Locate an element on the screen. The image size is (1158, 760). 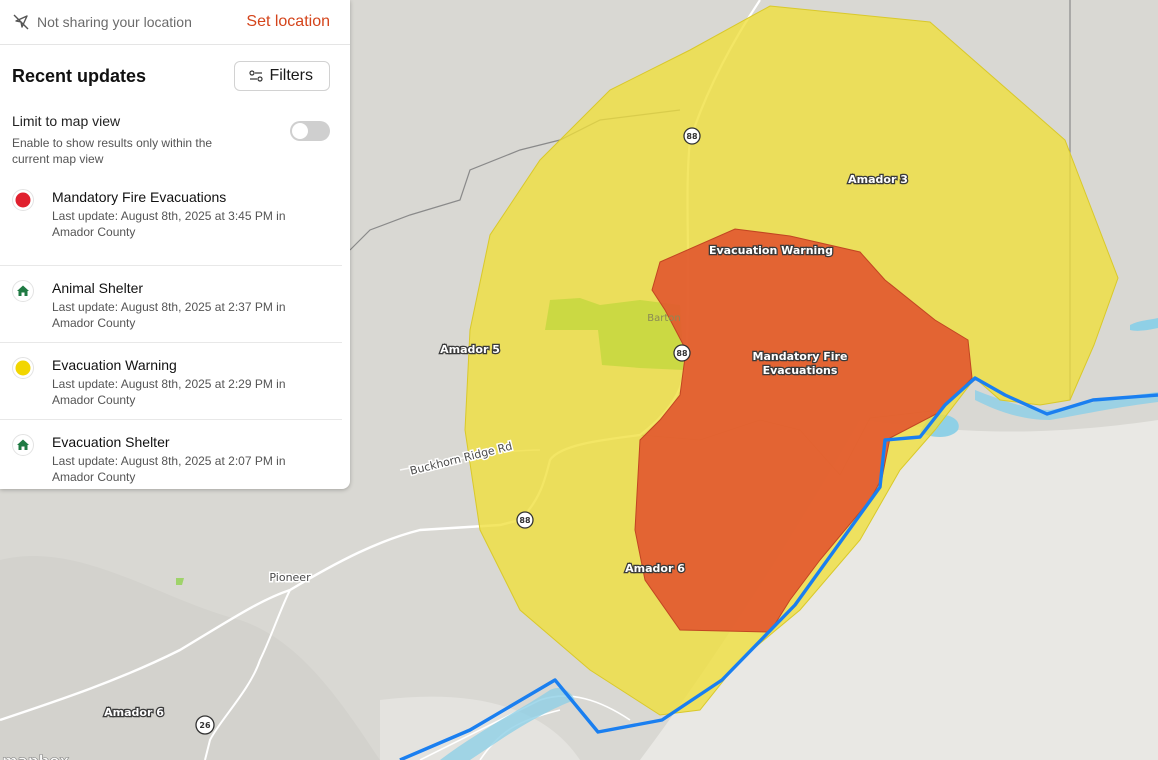
location-status-text: Not sharing your location is located at coordinates (114, 22).